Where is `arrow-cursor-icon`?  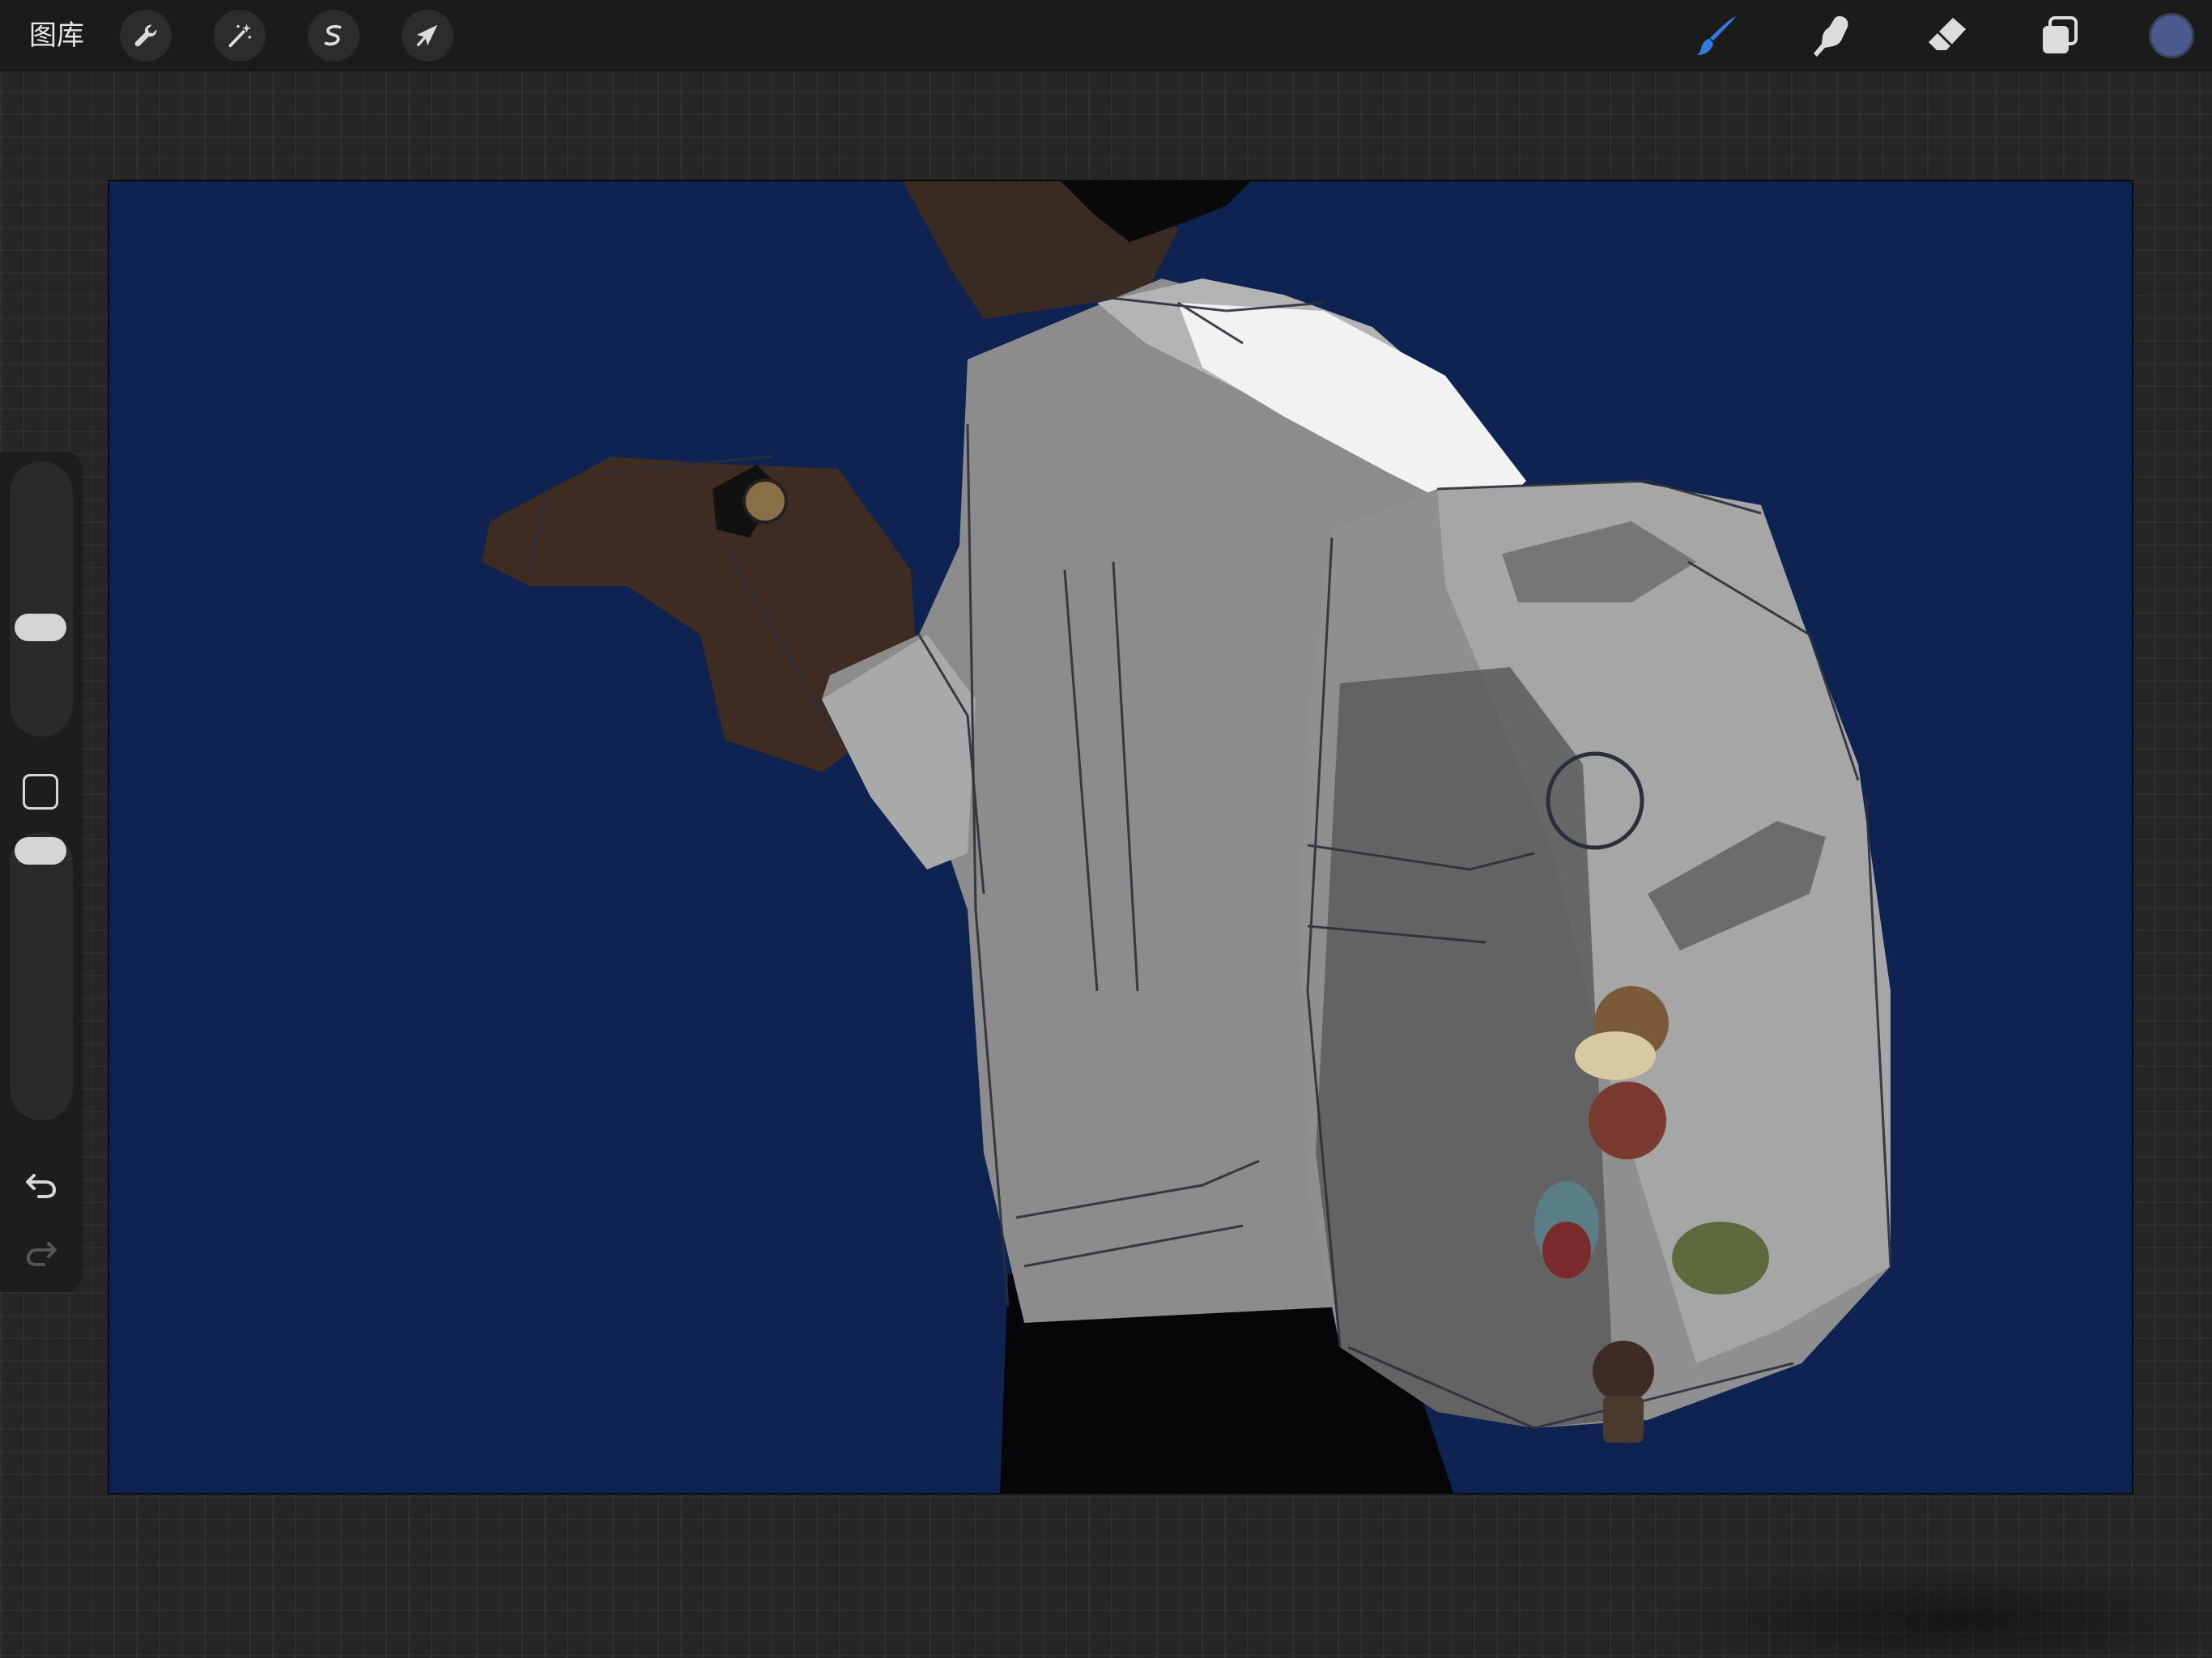
arrow-cursor-icon is located at coordinates (427, 35).